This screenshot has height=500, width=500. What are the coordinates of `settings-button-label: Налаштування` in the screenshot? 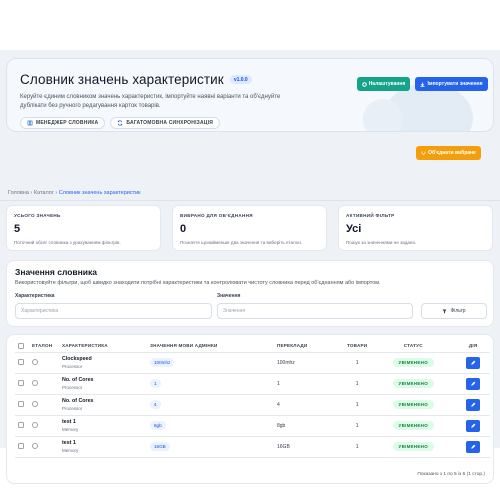 It's located at (387, 84).